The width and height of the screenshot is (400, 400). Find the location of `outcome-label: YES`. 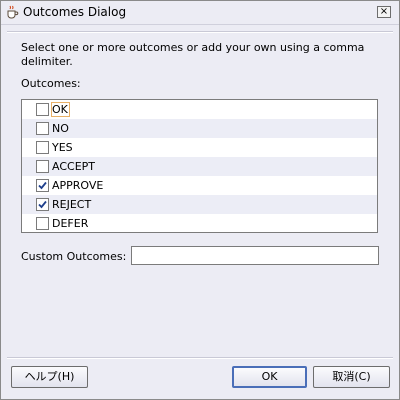

outcome-label: YES is located at coordinates (62, 147).